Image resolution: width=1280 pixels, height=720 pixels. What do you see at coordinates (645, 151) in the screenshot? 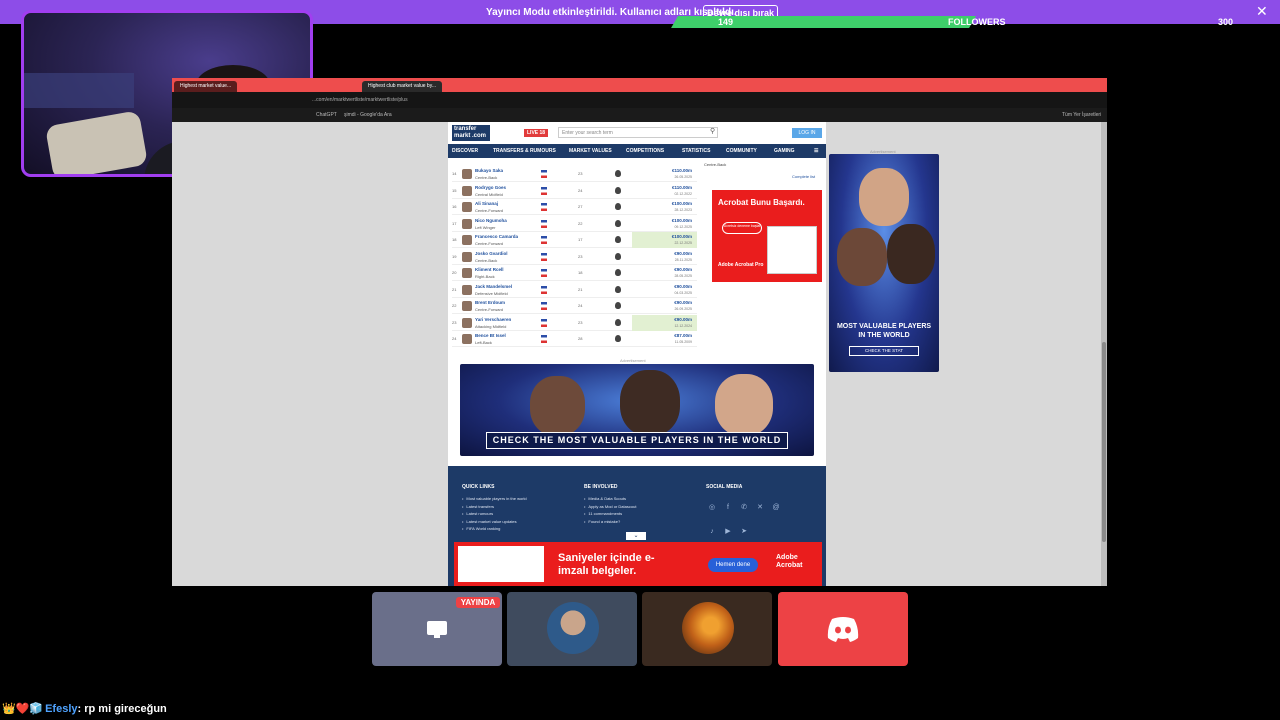
I see `nav-item: COMPETITIONS` at bounding box center [645, 151].